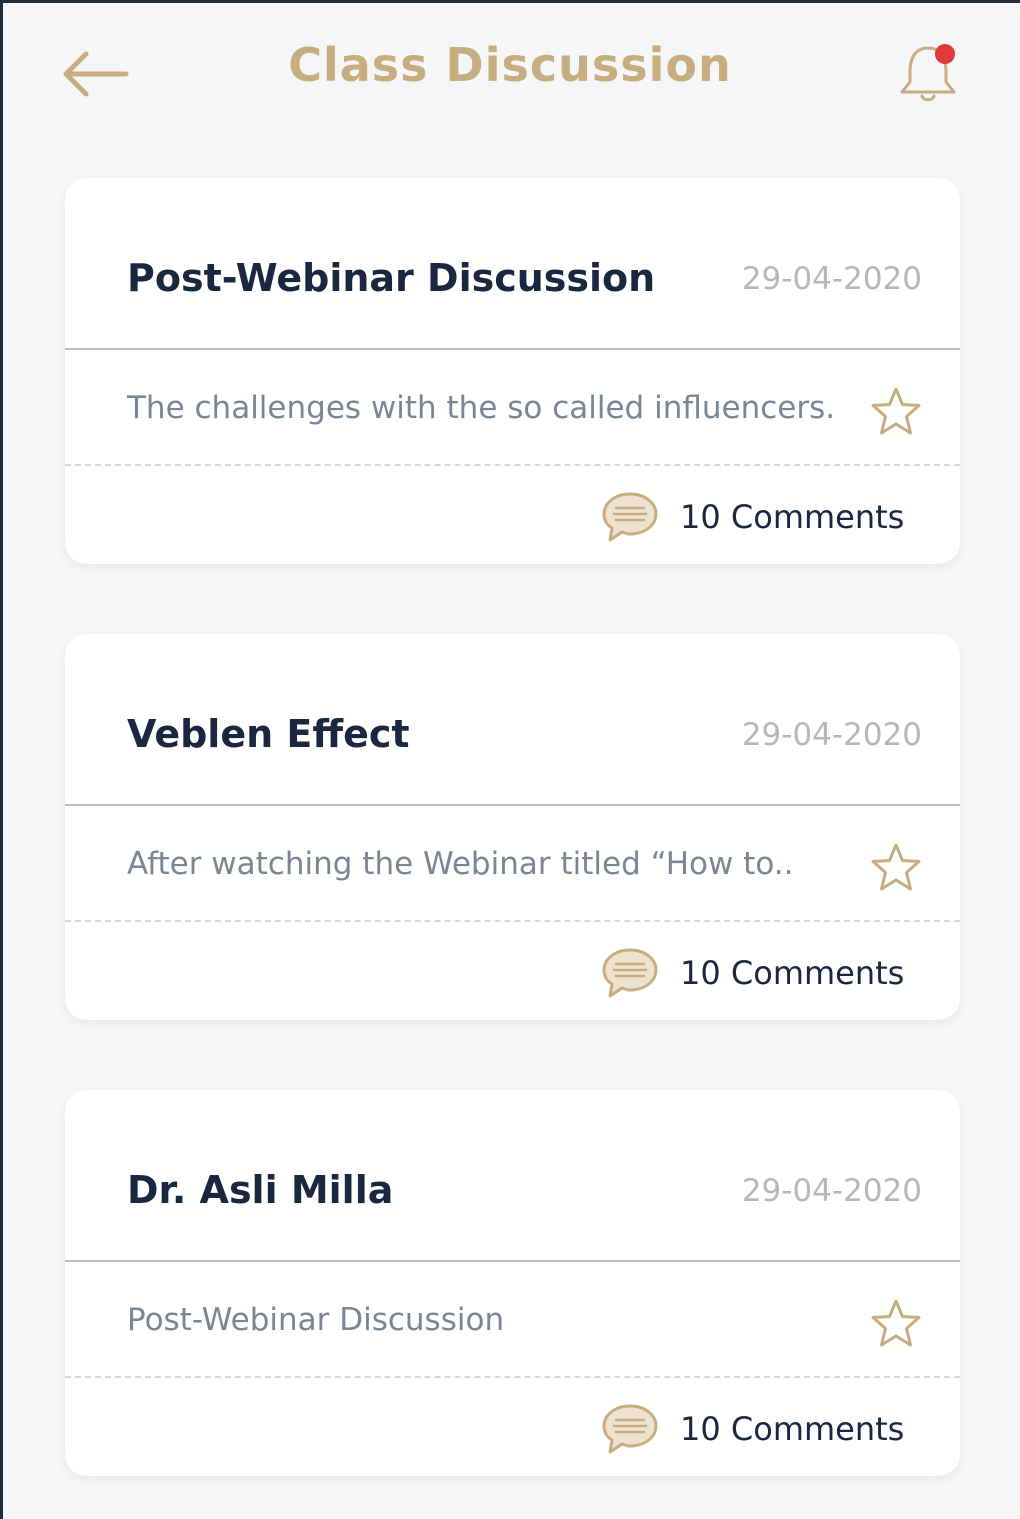 This screenshot has width=1020, height=1519. I want to click on discussion-description: Post-Webinar Discussion, so click(316, 1320).